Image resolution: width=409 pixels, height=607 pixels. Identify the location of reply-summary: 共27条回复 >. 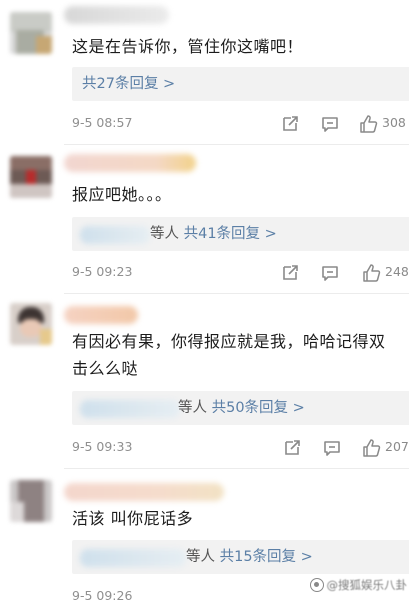
(240, 84).